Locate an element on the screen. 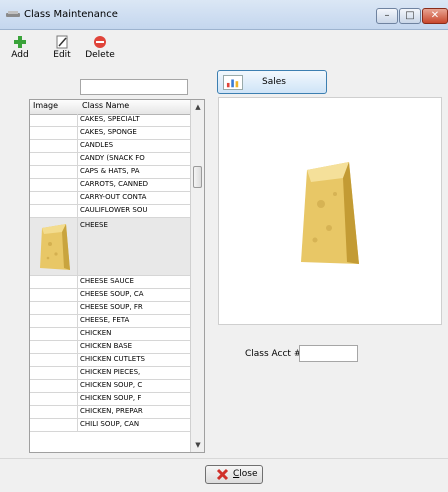 This screenshot has height=492, width=448. class-name-cell: CHEESE is located at coordinates (94, 225).